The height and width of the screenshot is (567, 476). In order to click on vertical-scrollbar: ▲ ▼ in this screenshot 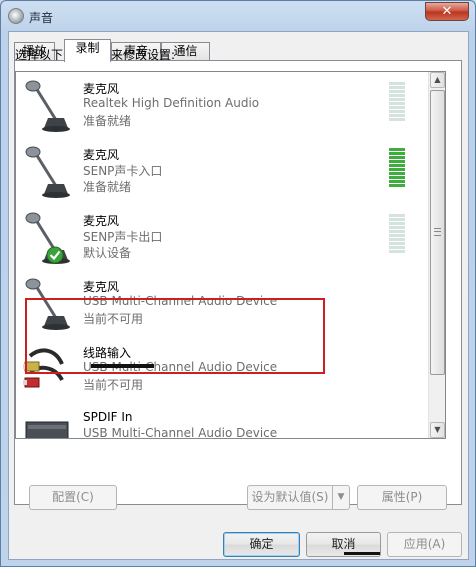, I will do `click(436, 255)`.